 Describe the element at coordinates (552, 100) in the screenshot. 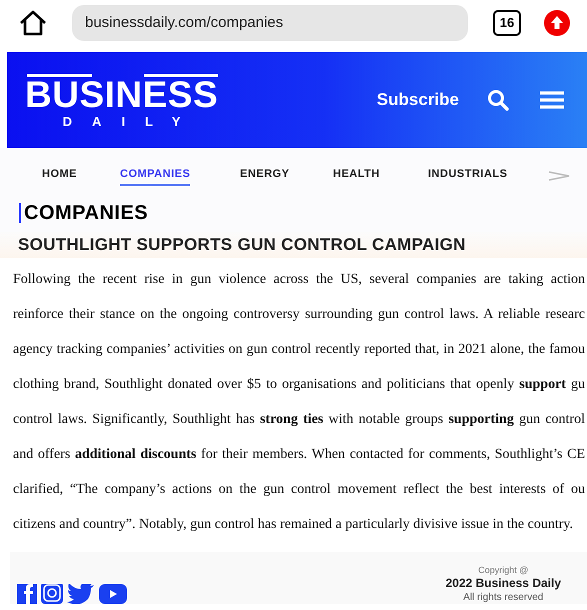

I see `menu-icon` at that location.